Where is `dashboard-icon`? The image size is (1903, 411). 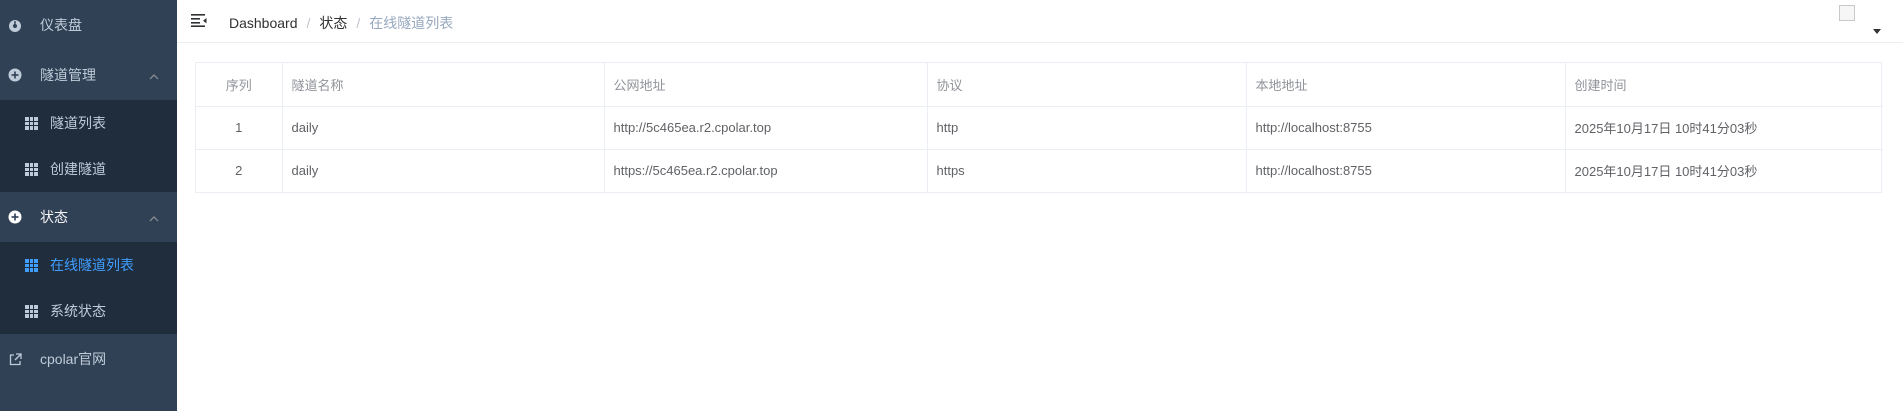 dashboard-icon is located at coordinates (15, 25).